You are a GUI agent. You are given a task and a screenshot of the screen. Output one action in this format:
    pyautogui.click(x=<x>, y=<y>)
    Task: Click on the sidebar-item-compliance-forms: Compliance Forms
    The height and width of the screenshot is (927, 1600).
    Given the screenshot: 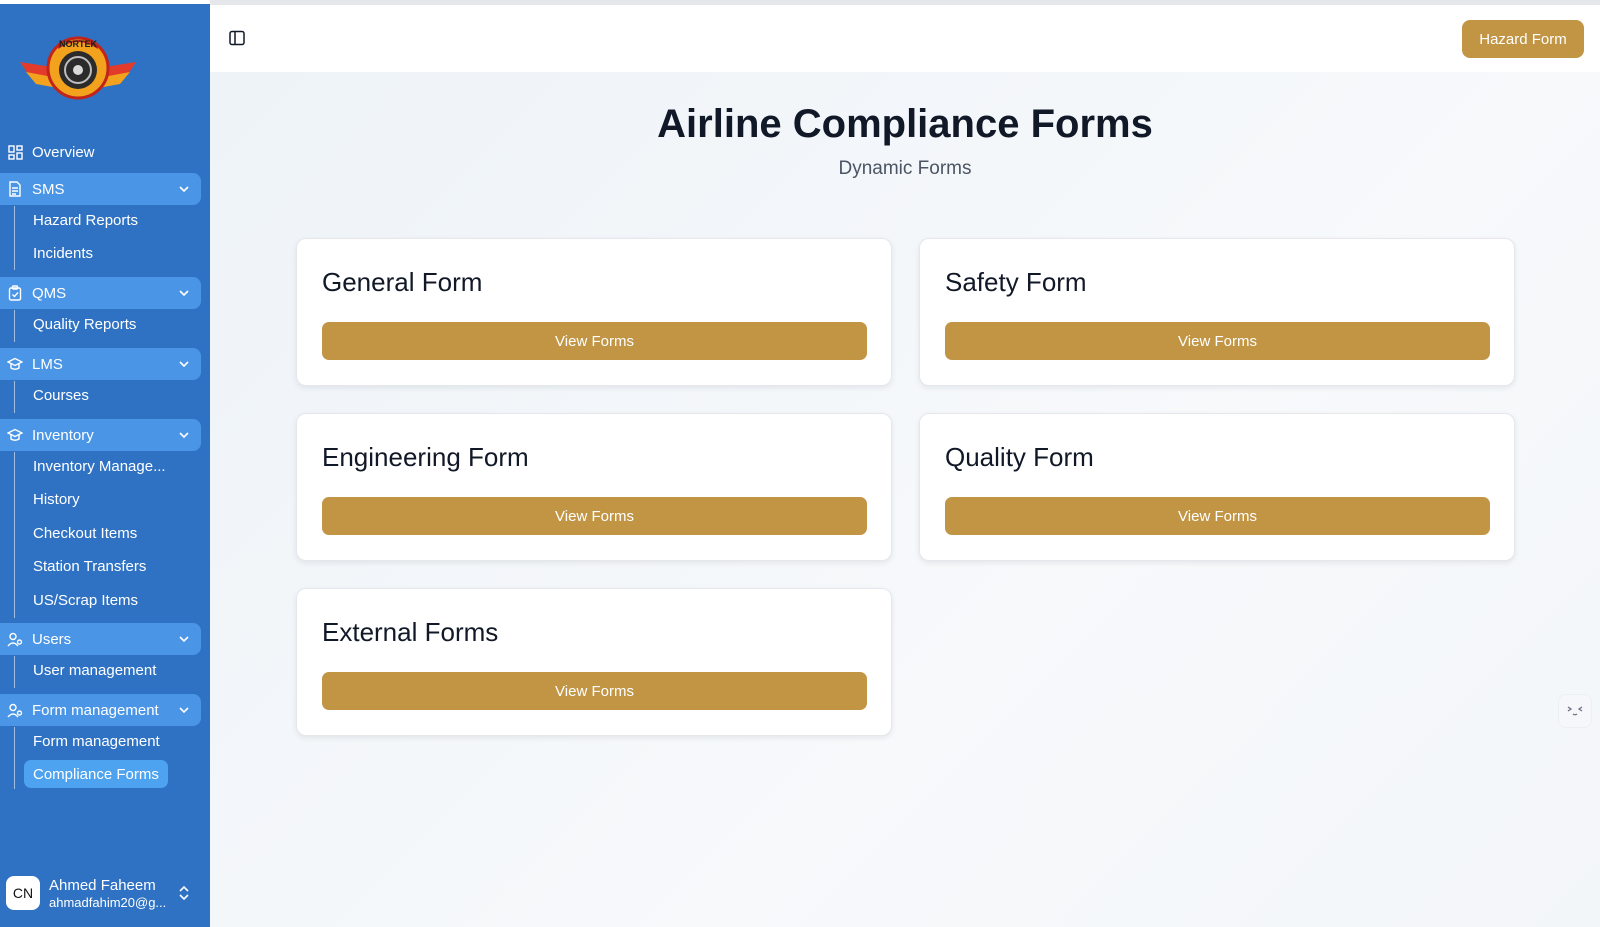 What is the action you would take?
    pyautogui.click(x=96, y=774)
    